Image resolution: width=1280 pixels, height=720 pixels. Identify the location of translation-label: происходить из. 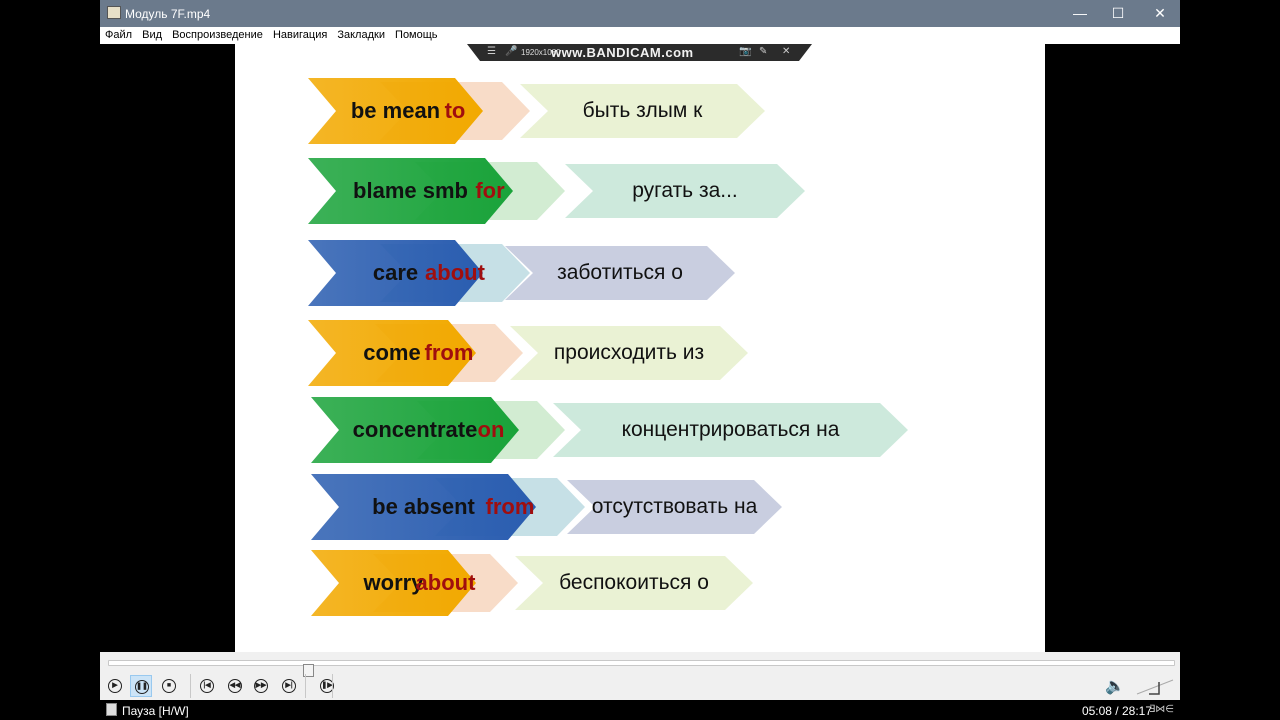
(629, 352).